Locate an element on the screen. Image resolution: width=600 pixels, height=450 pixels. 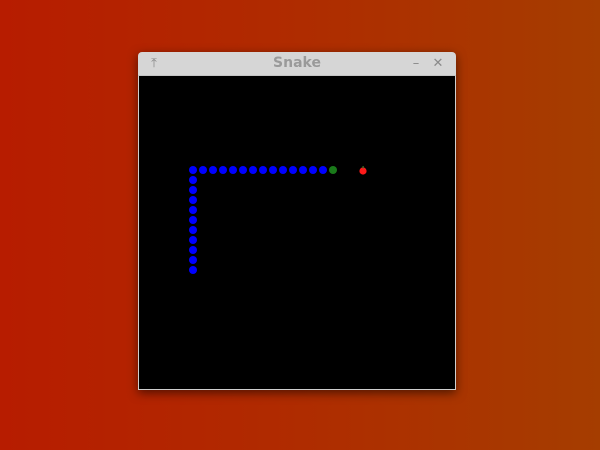
snake-head is located at coordinates (333, 170).